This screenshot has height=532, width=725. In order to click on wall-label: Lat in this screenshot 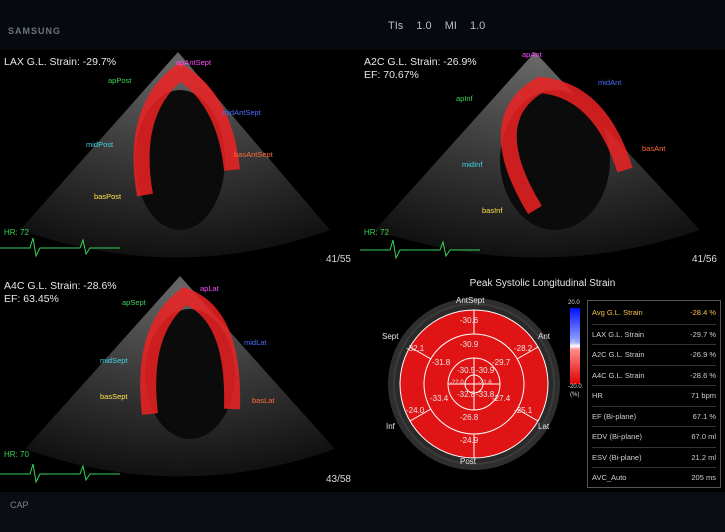, I will do `click(544, 426)`.